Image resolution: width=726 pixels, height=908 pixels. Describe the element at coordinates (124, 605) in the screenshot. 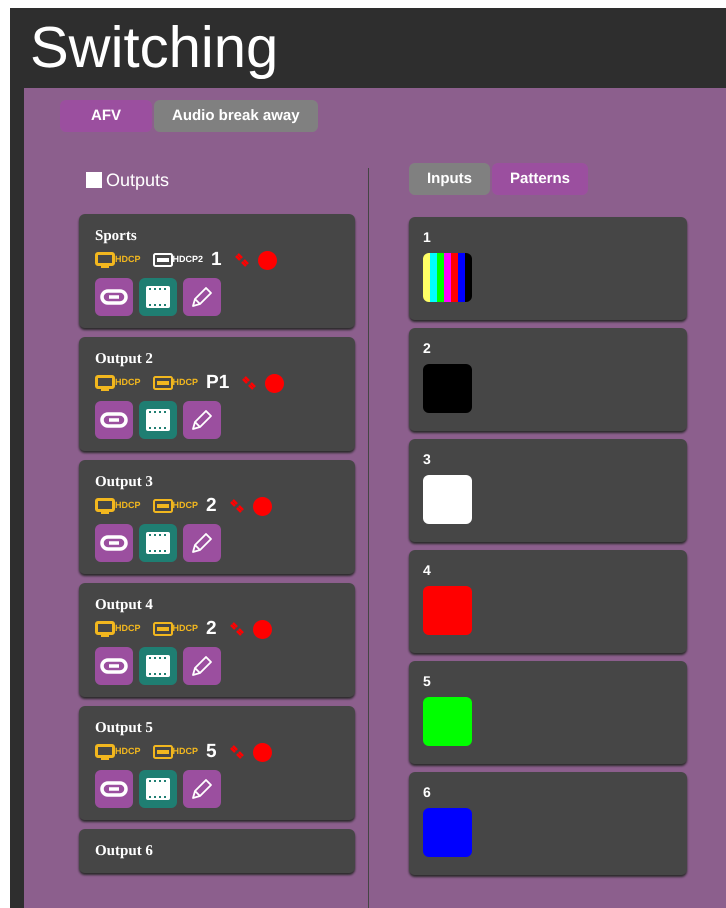

I see `output-name: Output 4` at that location.